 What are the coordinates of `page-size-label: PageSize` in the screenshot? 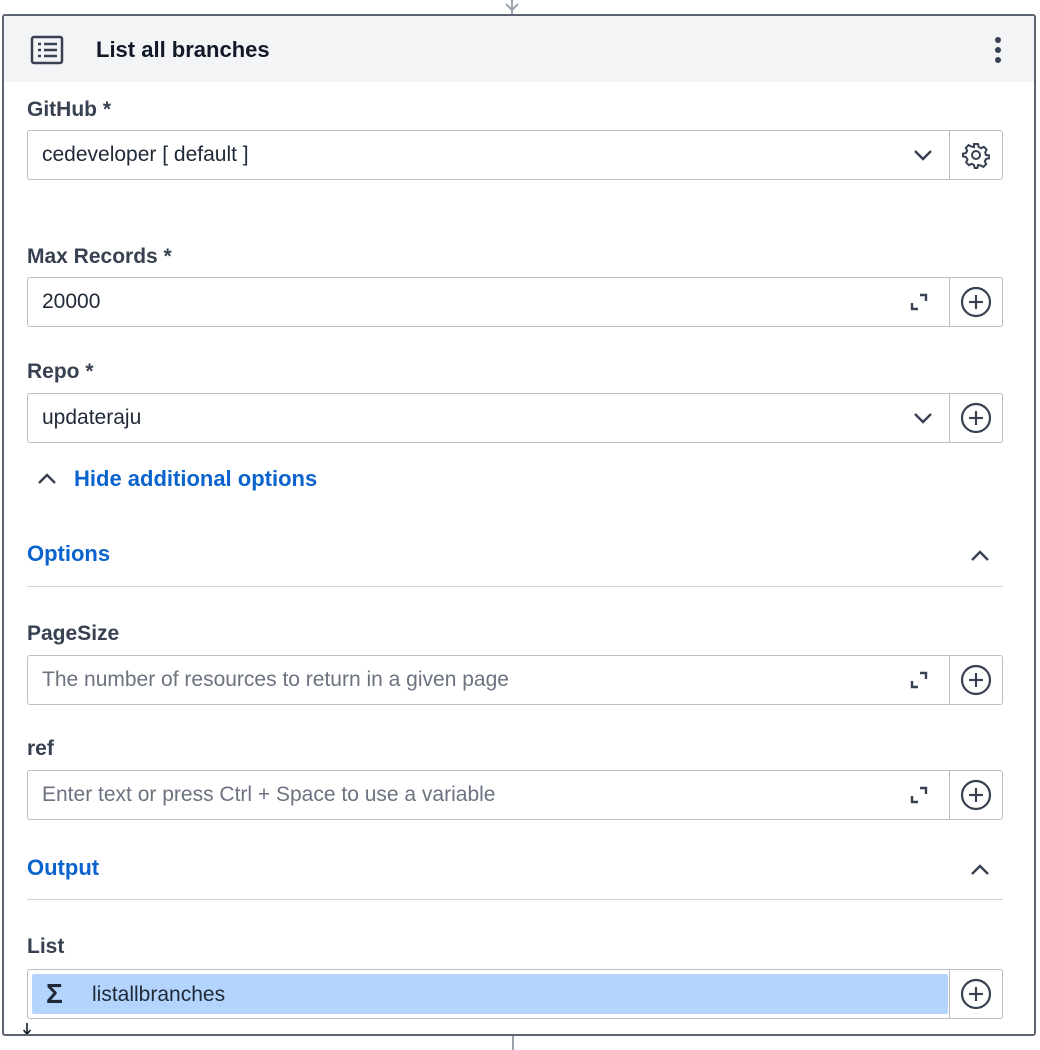 It's located at (73, 633).